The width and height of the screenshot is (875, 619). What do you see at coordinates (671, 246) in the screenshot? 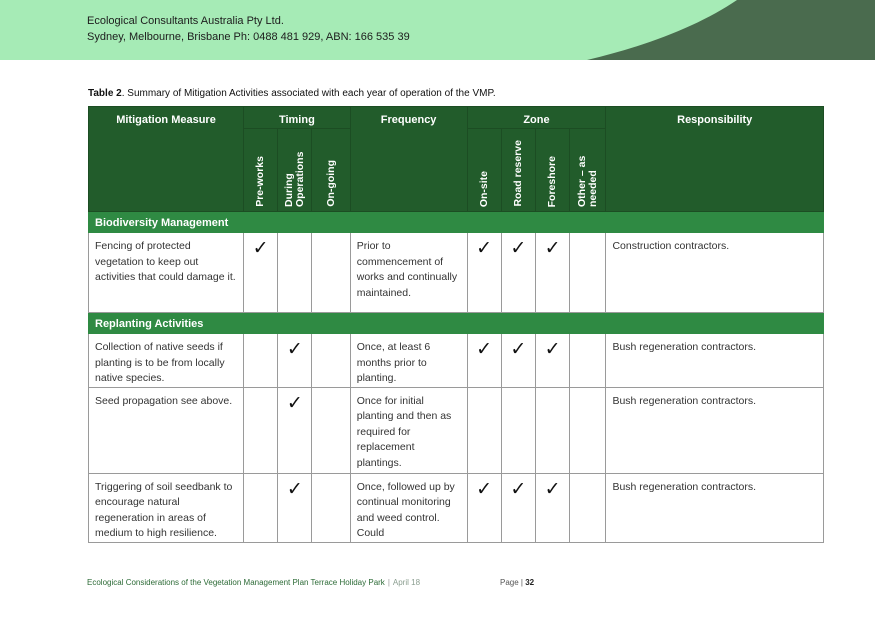
I see `responsibility: Construction contractors.` at bounding box center [671, 246].